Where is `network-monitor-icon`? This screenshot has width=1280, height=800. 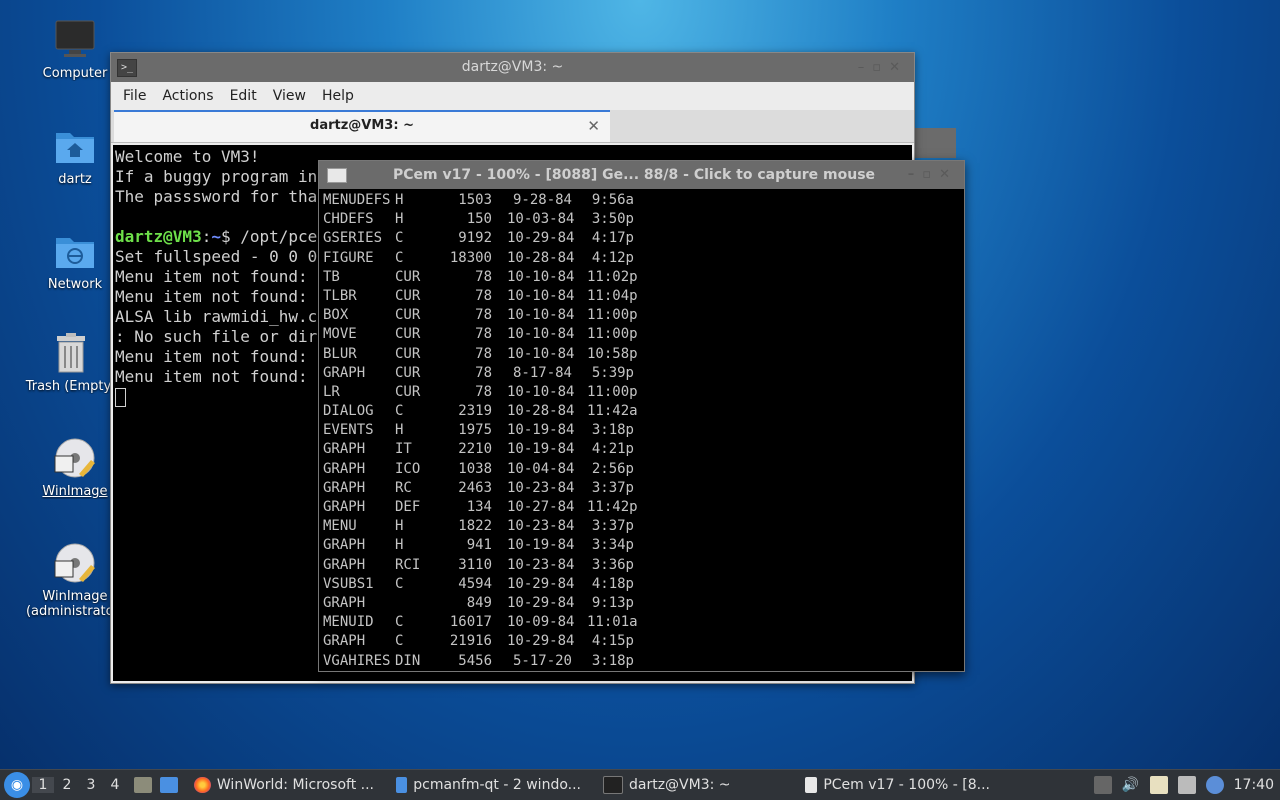 network-monitor-icon is located at coordinates (1186, 785).